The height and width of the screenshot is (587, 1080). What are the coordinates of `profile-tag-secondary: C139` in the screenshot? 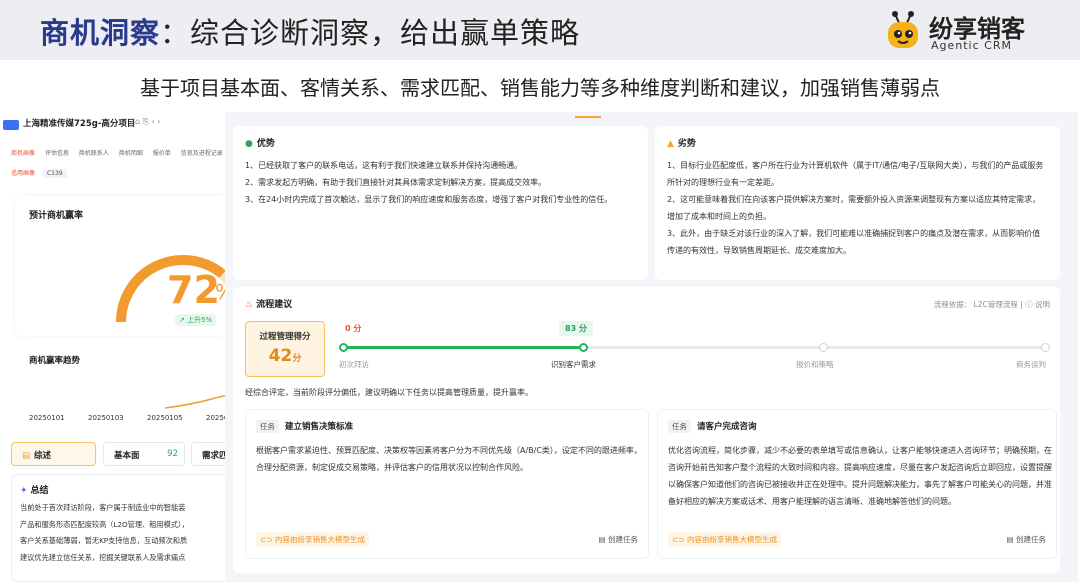 It's located at (54, 173).